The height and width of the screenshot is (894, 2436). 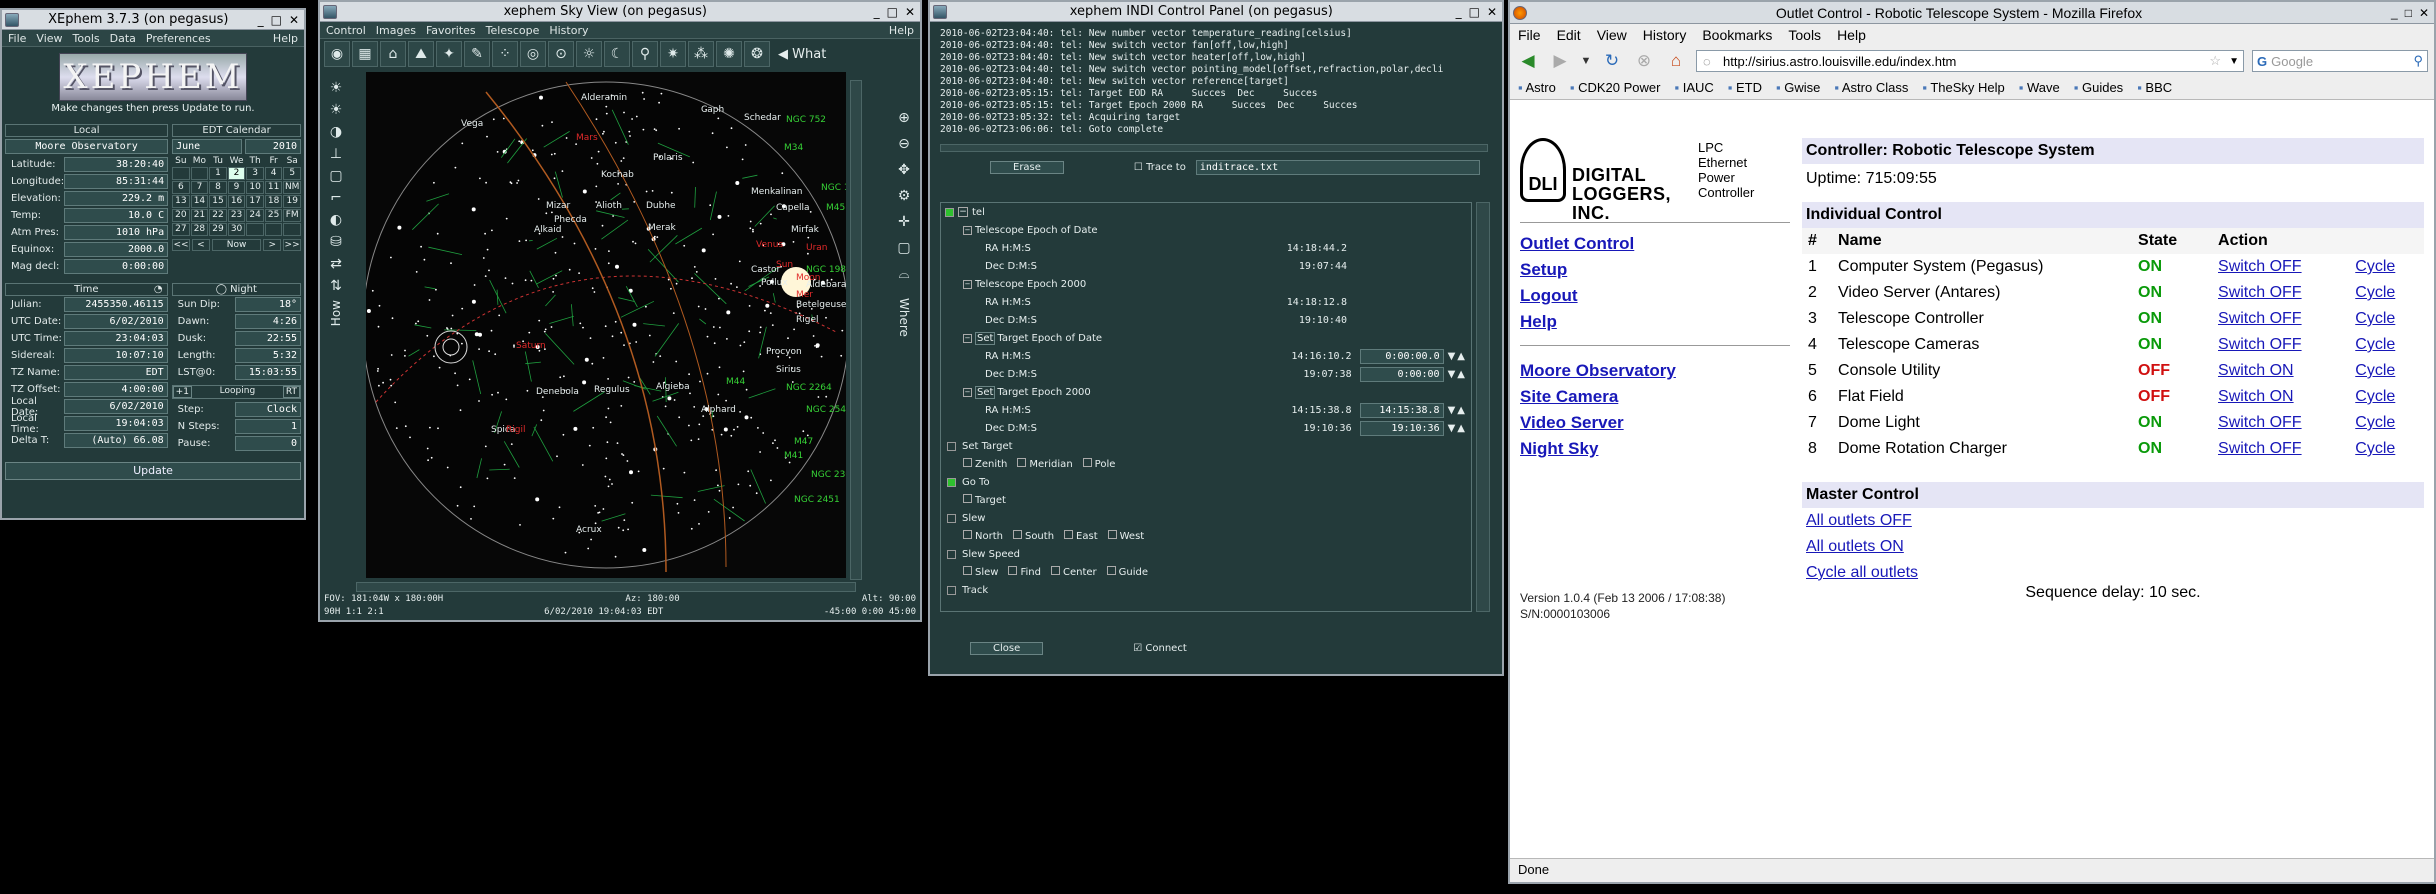 I want to click on trace-file-input: inditrace.txt, so click(x=1337, y=167).